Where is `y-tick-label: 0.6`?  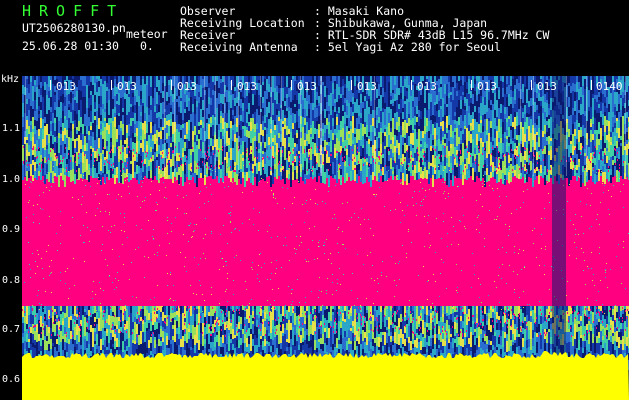 y-tick-label: 0.6 is located at coordinates (11, 379).